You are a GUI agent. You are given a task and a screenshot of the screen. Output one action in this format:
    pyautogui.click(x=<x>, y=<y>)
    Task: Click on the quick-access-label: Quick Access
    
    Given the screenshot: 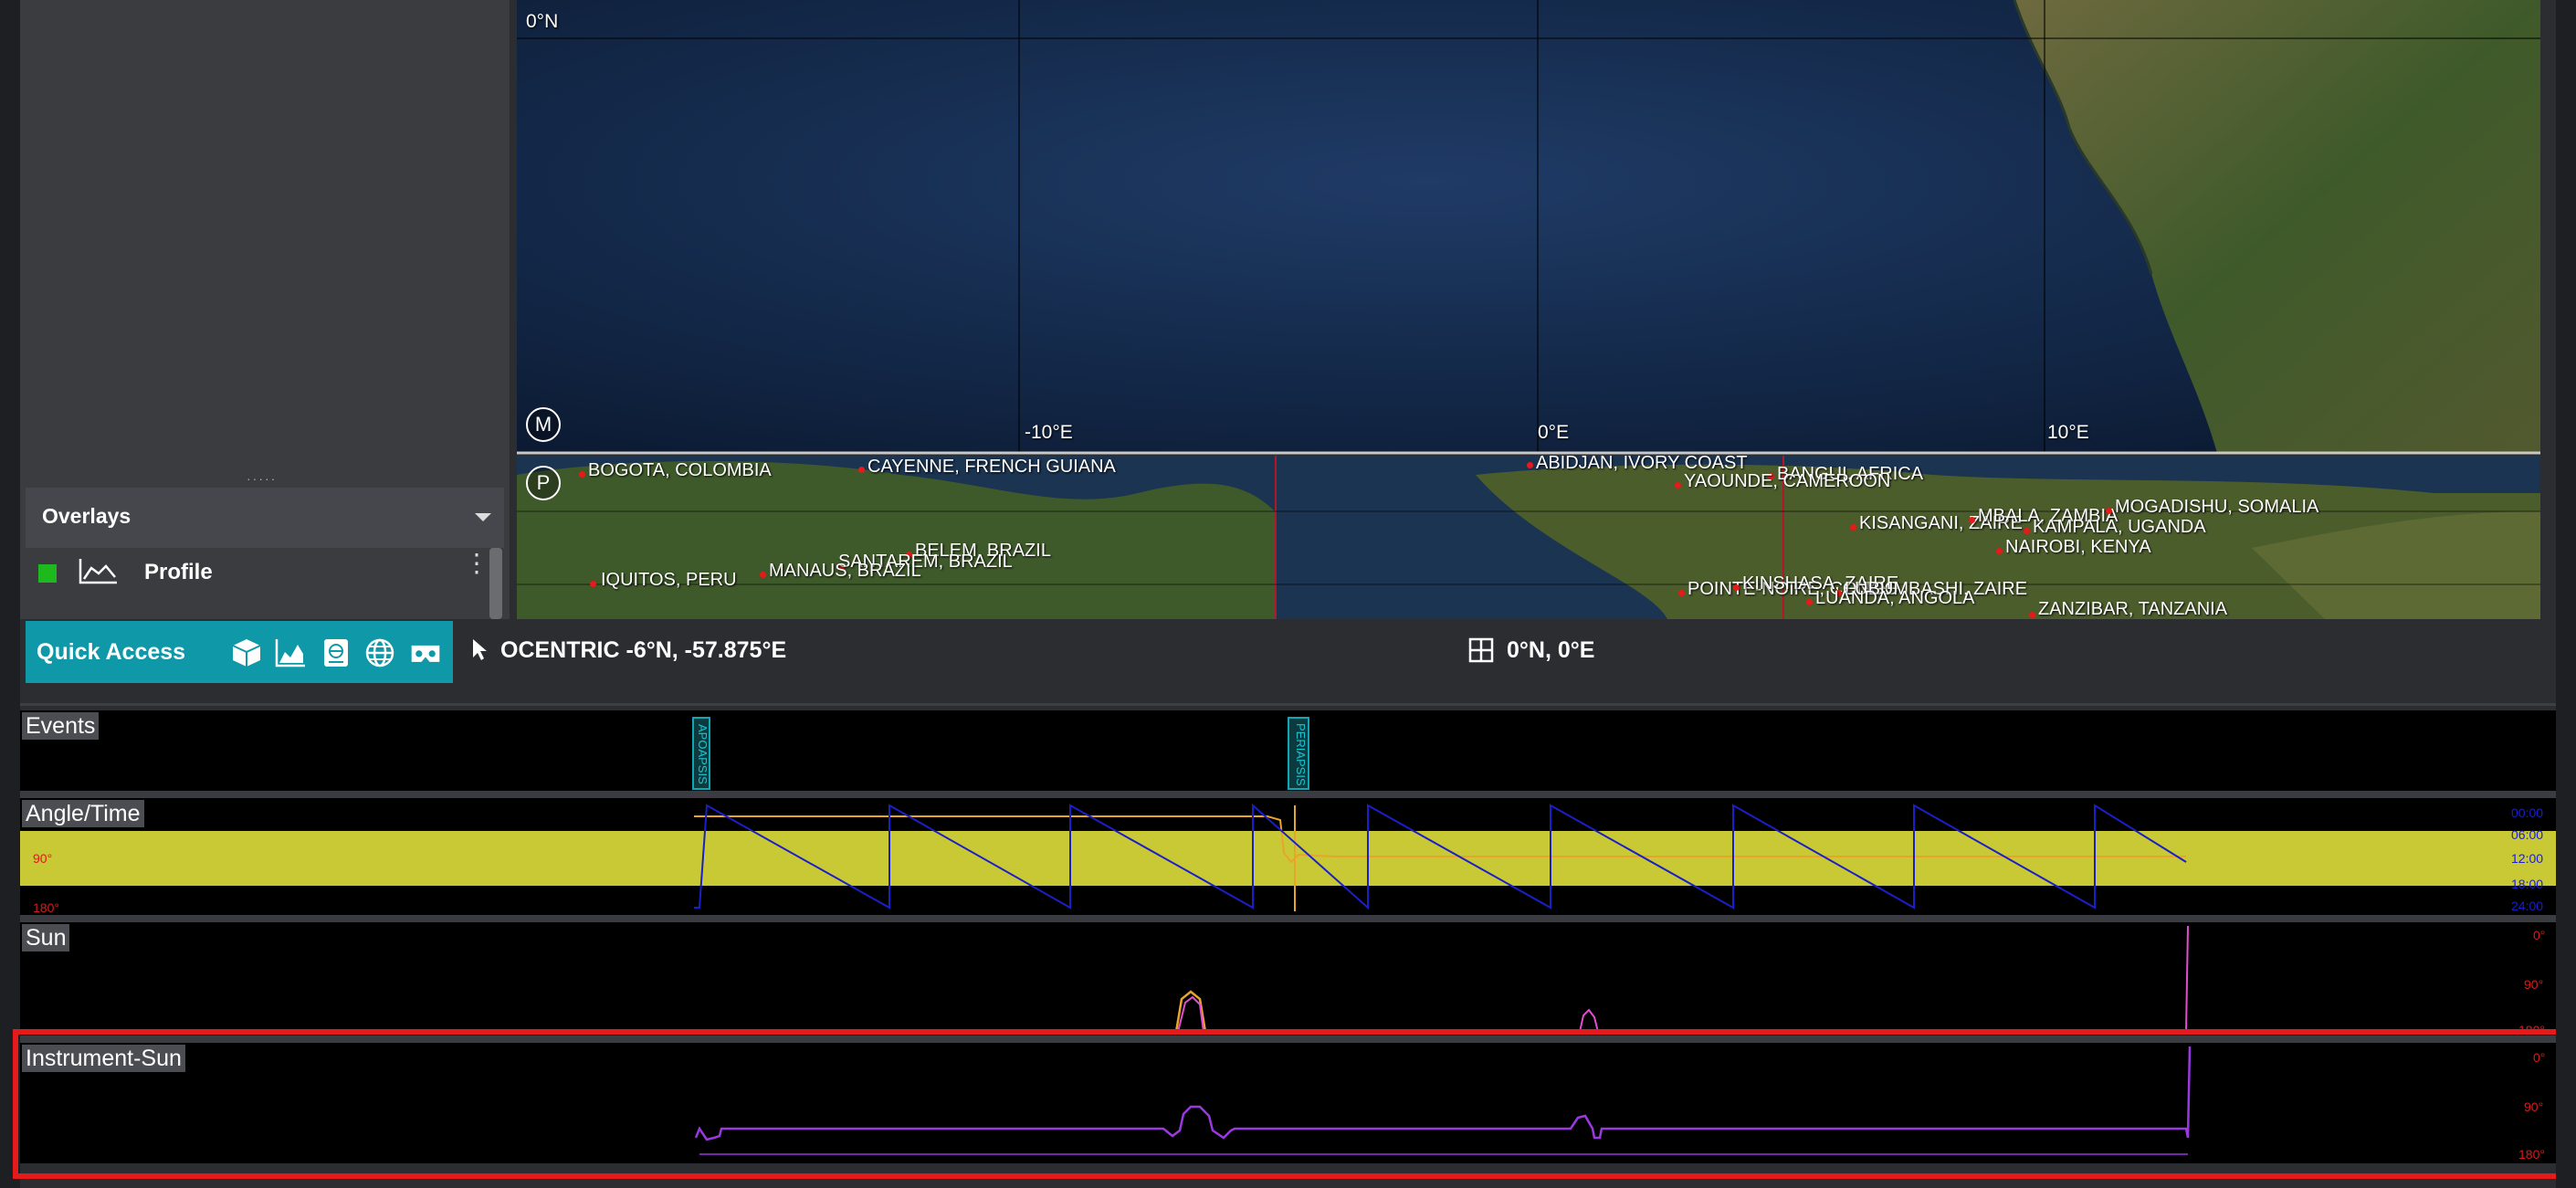 What is the action you would take?
    pyautogui.click(x=111, y=652)
    